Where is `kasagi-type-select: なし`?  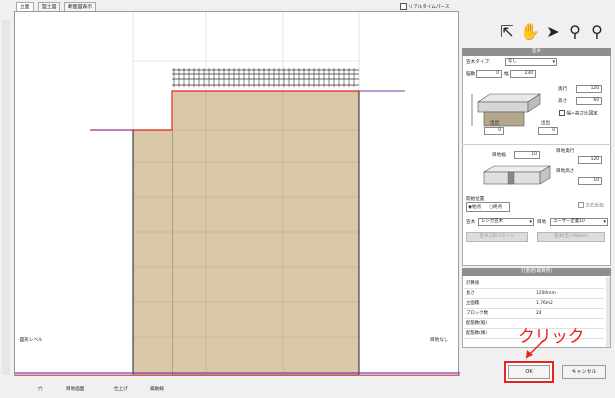 kasagi-type-select: なし is located at coordinates (531, 62).